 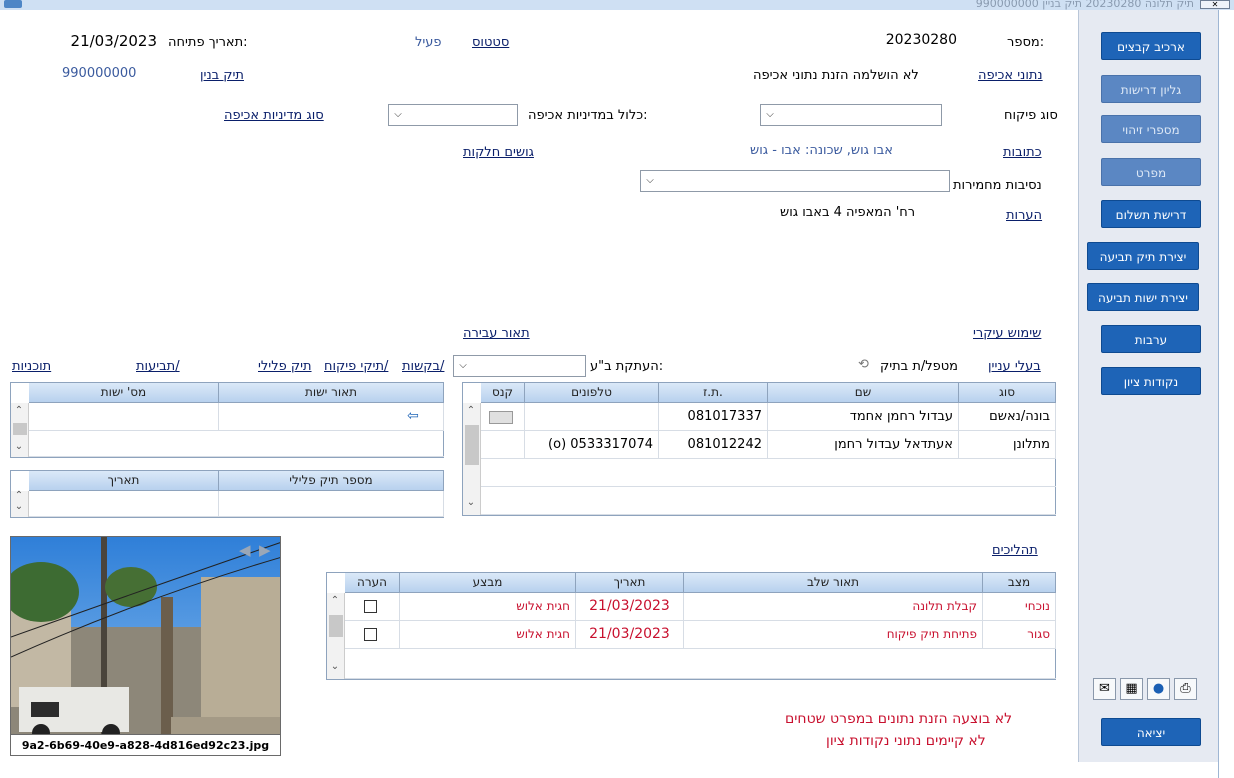 I want to click on status-link: סטטוס, so click(x=490, y=42).